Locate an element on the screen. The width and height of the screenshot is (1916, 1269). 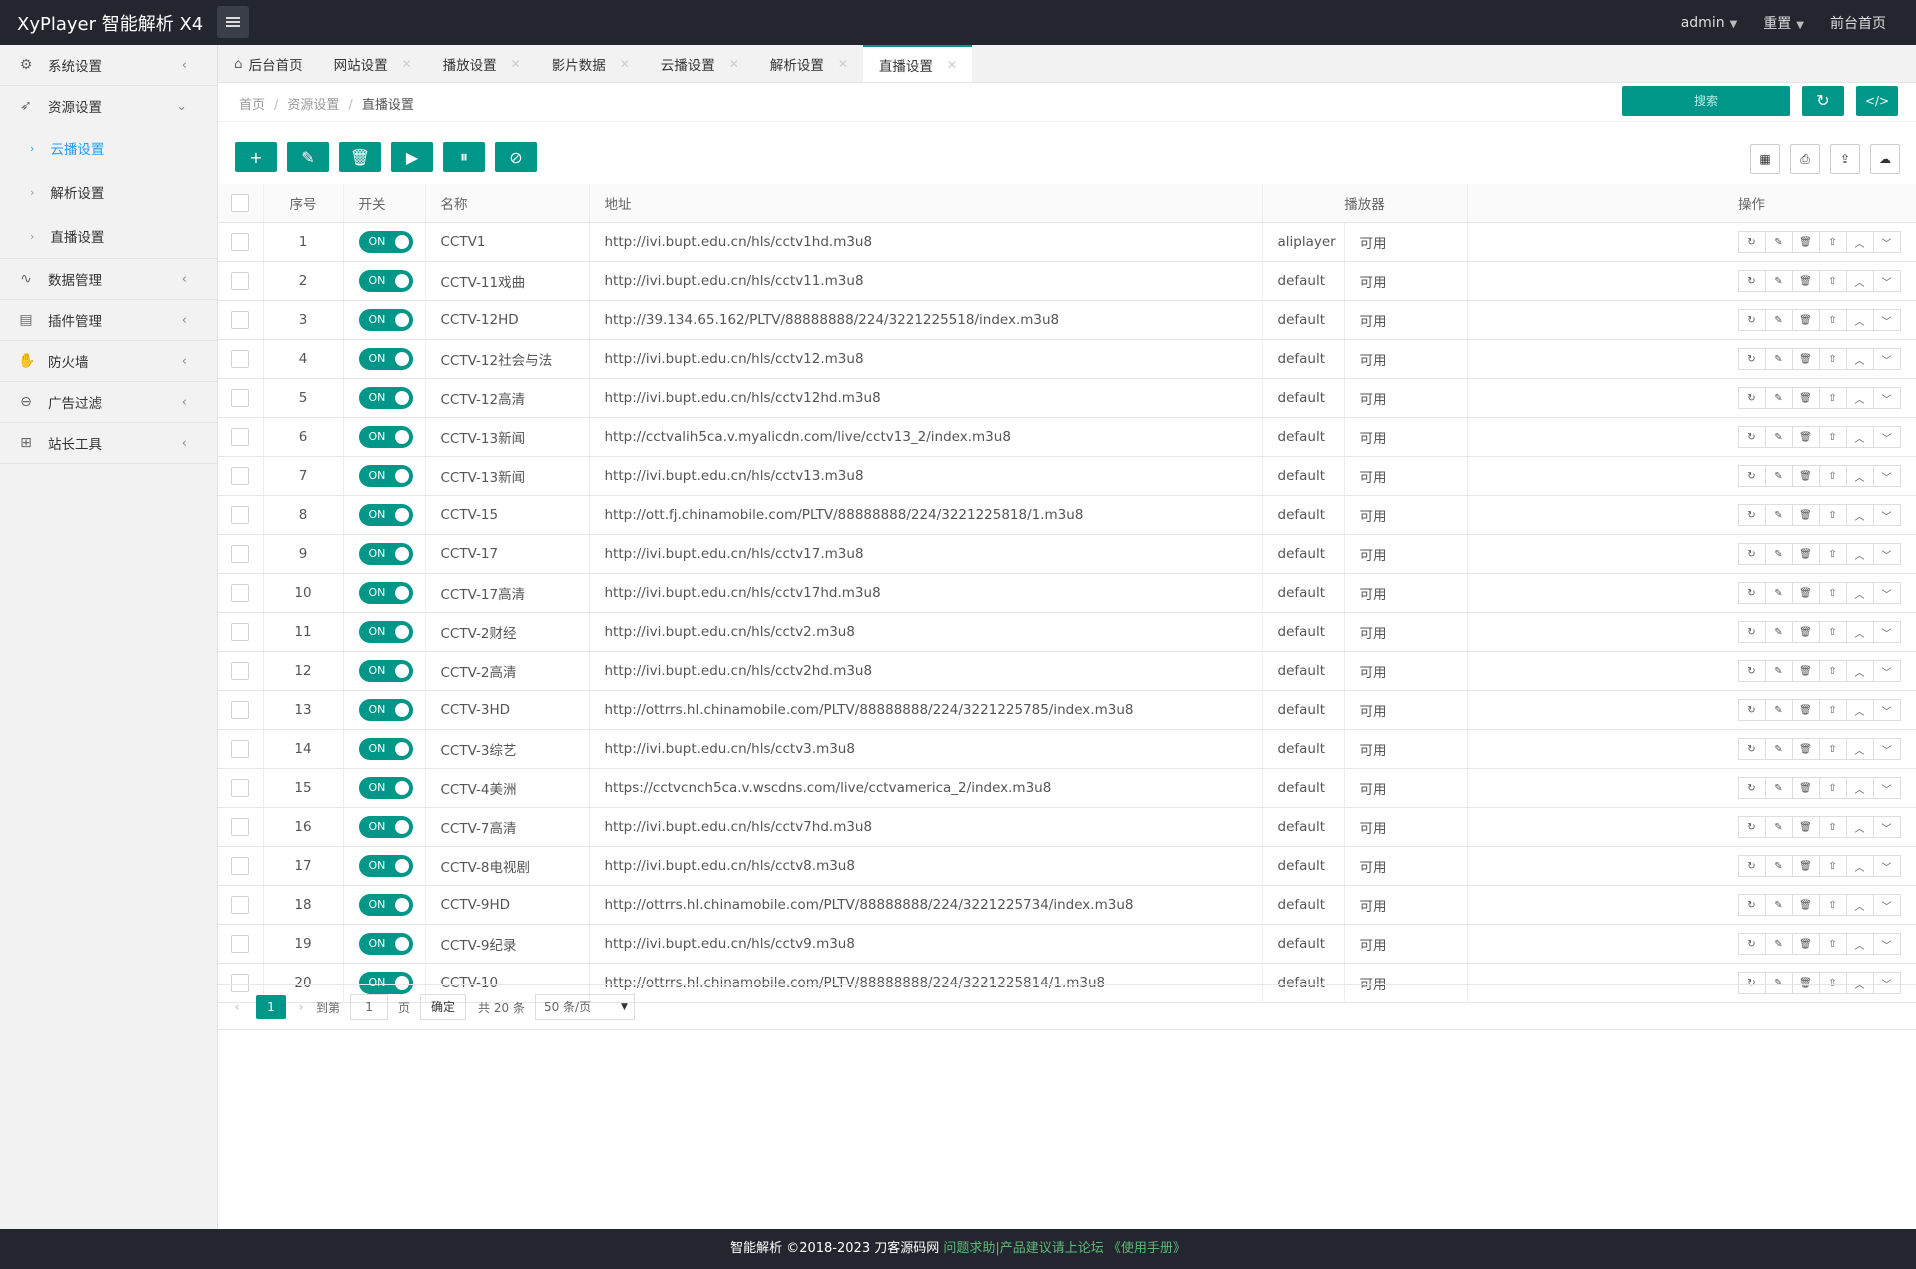
sidebar-item-system: ⚙ 系统设置 ‹ is located at coordinates (108, 65).